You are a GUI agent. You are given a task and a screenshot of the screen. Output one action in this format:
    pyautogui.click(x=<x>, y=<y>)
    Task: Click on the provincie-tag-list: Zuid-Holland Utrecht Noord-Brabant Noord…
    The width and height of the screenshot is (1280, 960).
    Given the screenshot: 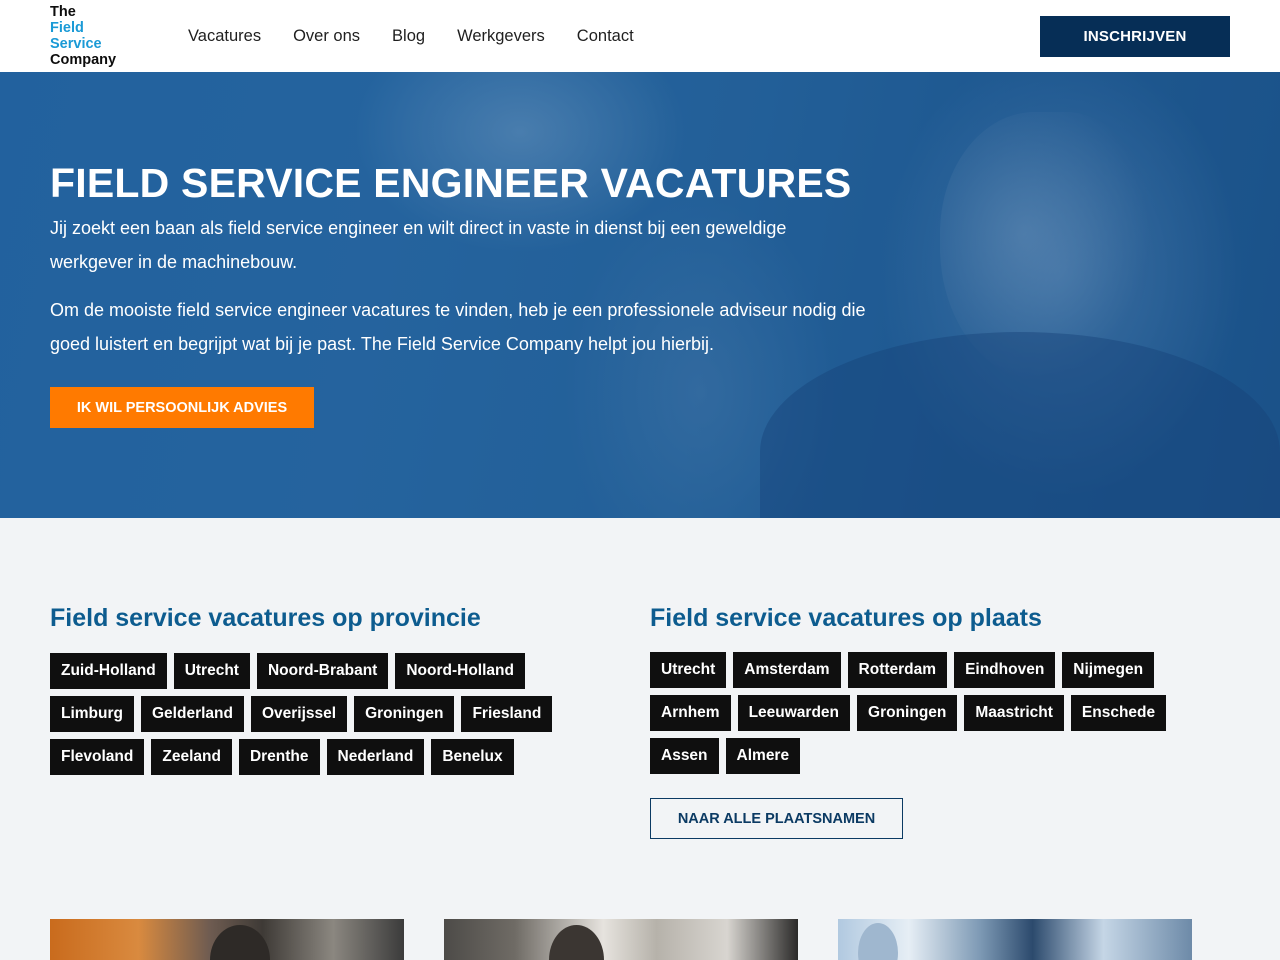 What is the action you would take?
    pyautogui.click(x=315, y=714)
    